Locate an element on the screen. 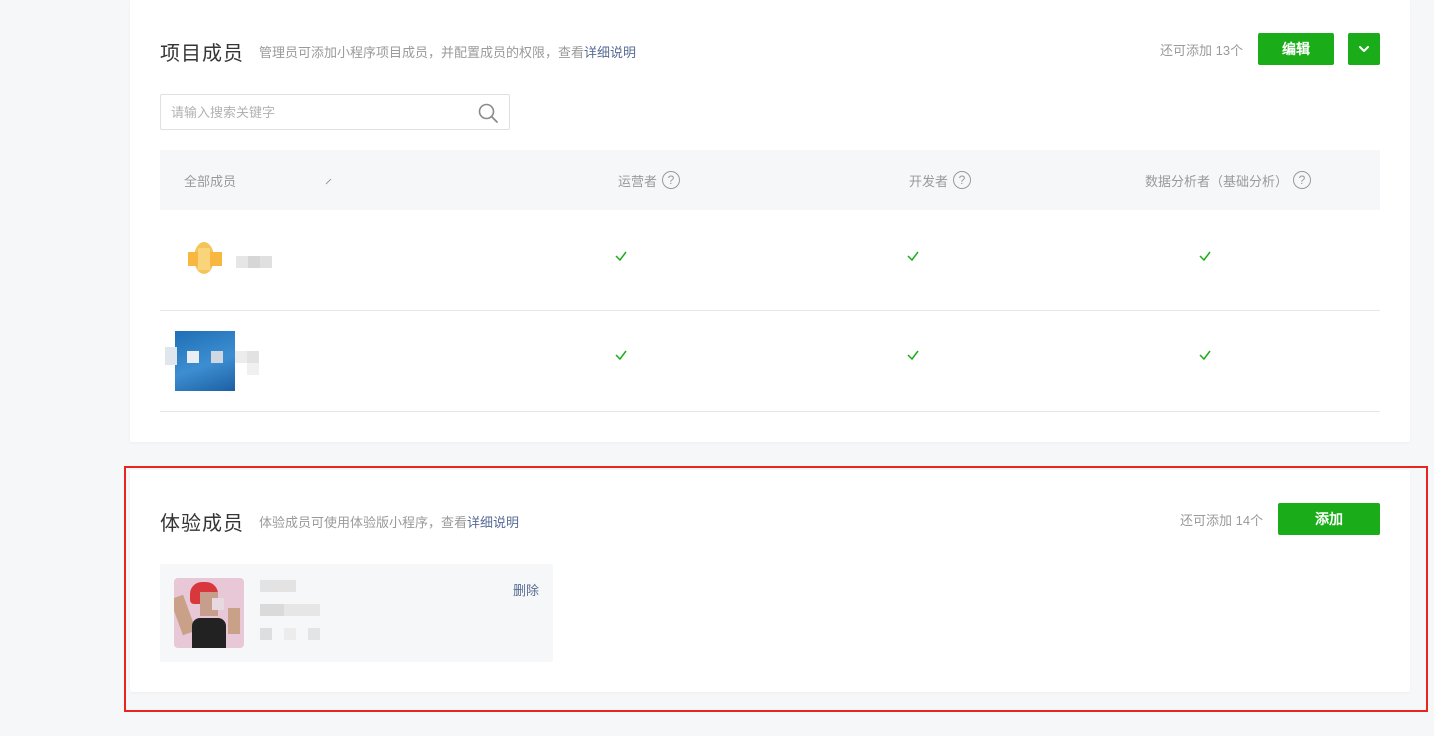 The width and height of the screenshot is (1434, 736). member-search-box is located at coordinates (335, 112).